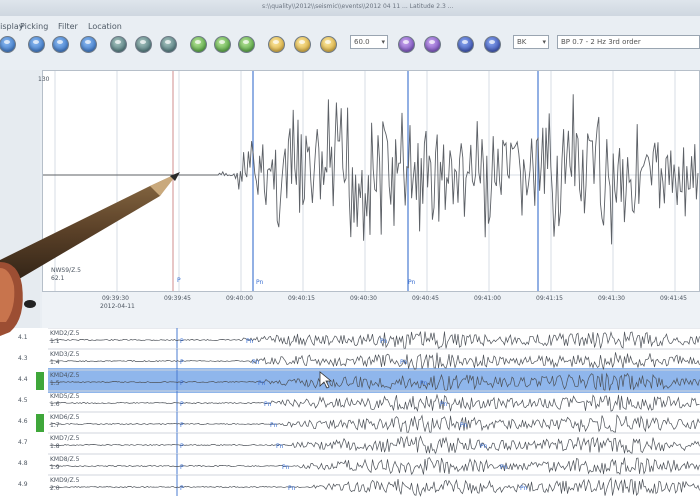 Image resolution: width=700 pixels, height=500 pixels. I want to click on time-tick-6: 09:40:45, so click(425, 298).